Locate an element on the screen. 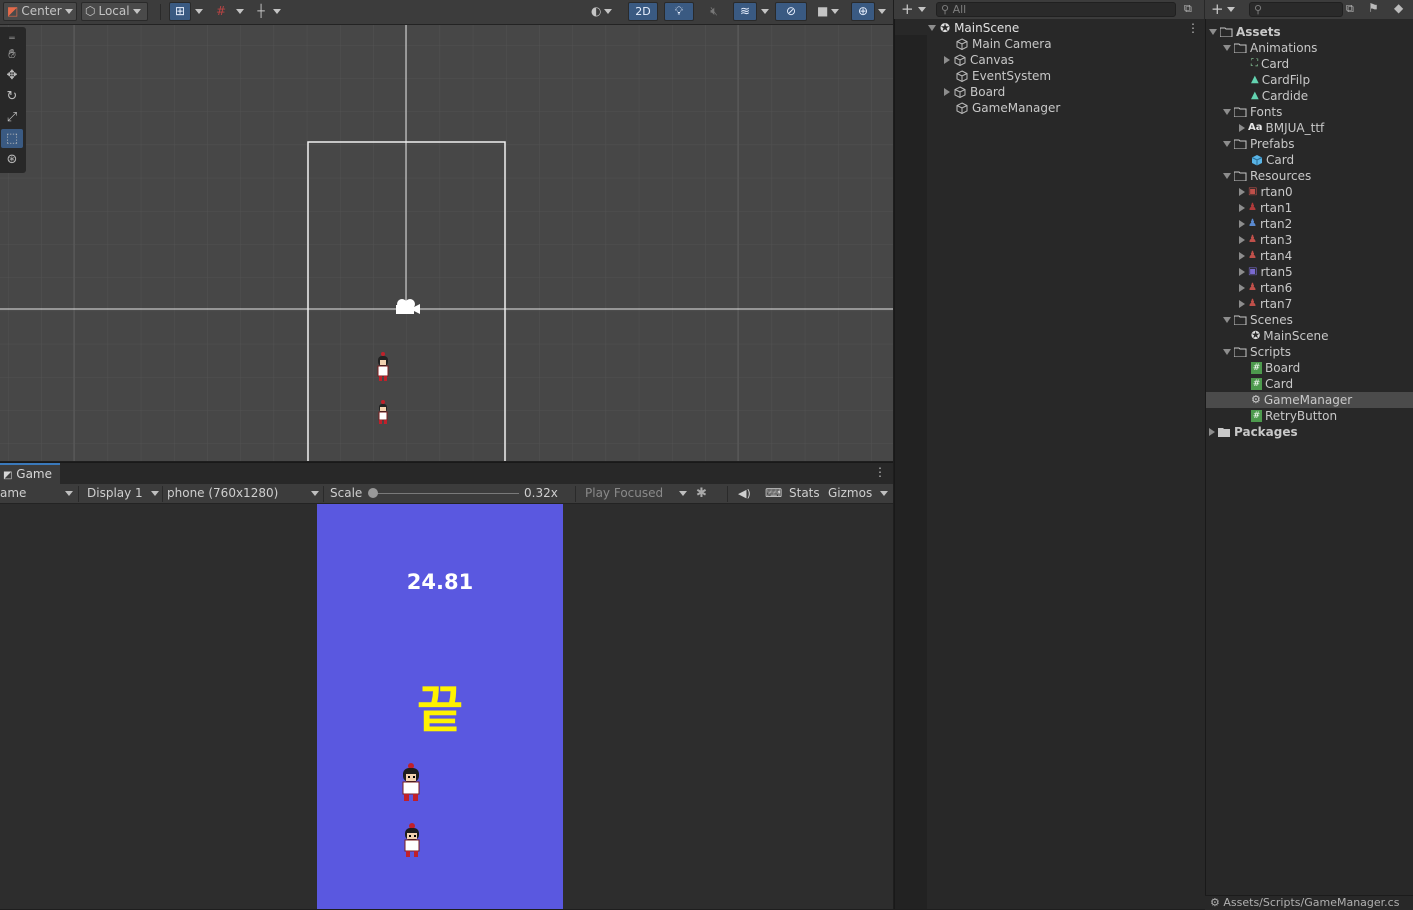 Image resolution: width=1413 pixels, height=910 pixels. project-asset-animation: ⛶ Card is located at coordinates (1270, 64).